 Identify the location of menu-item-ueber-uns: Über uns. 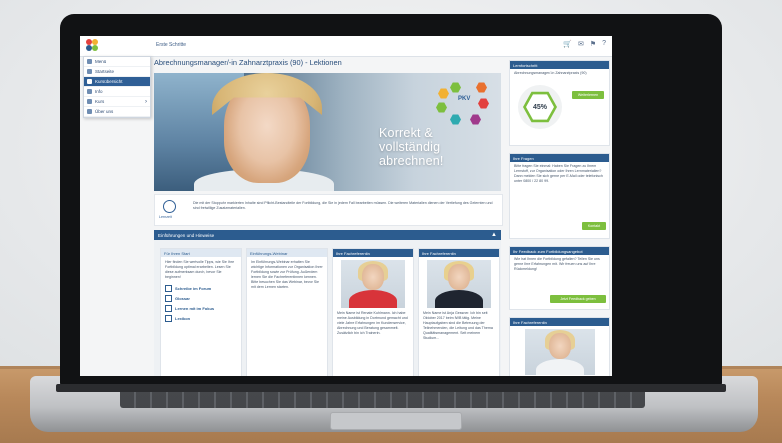
(117, 112).